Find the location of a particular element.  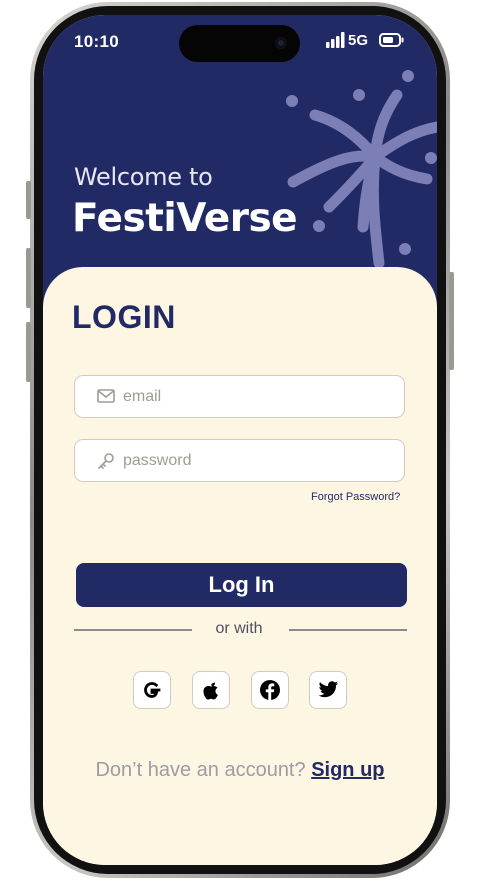

front-camera-icon is located at coordinates (281, 43).